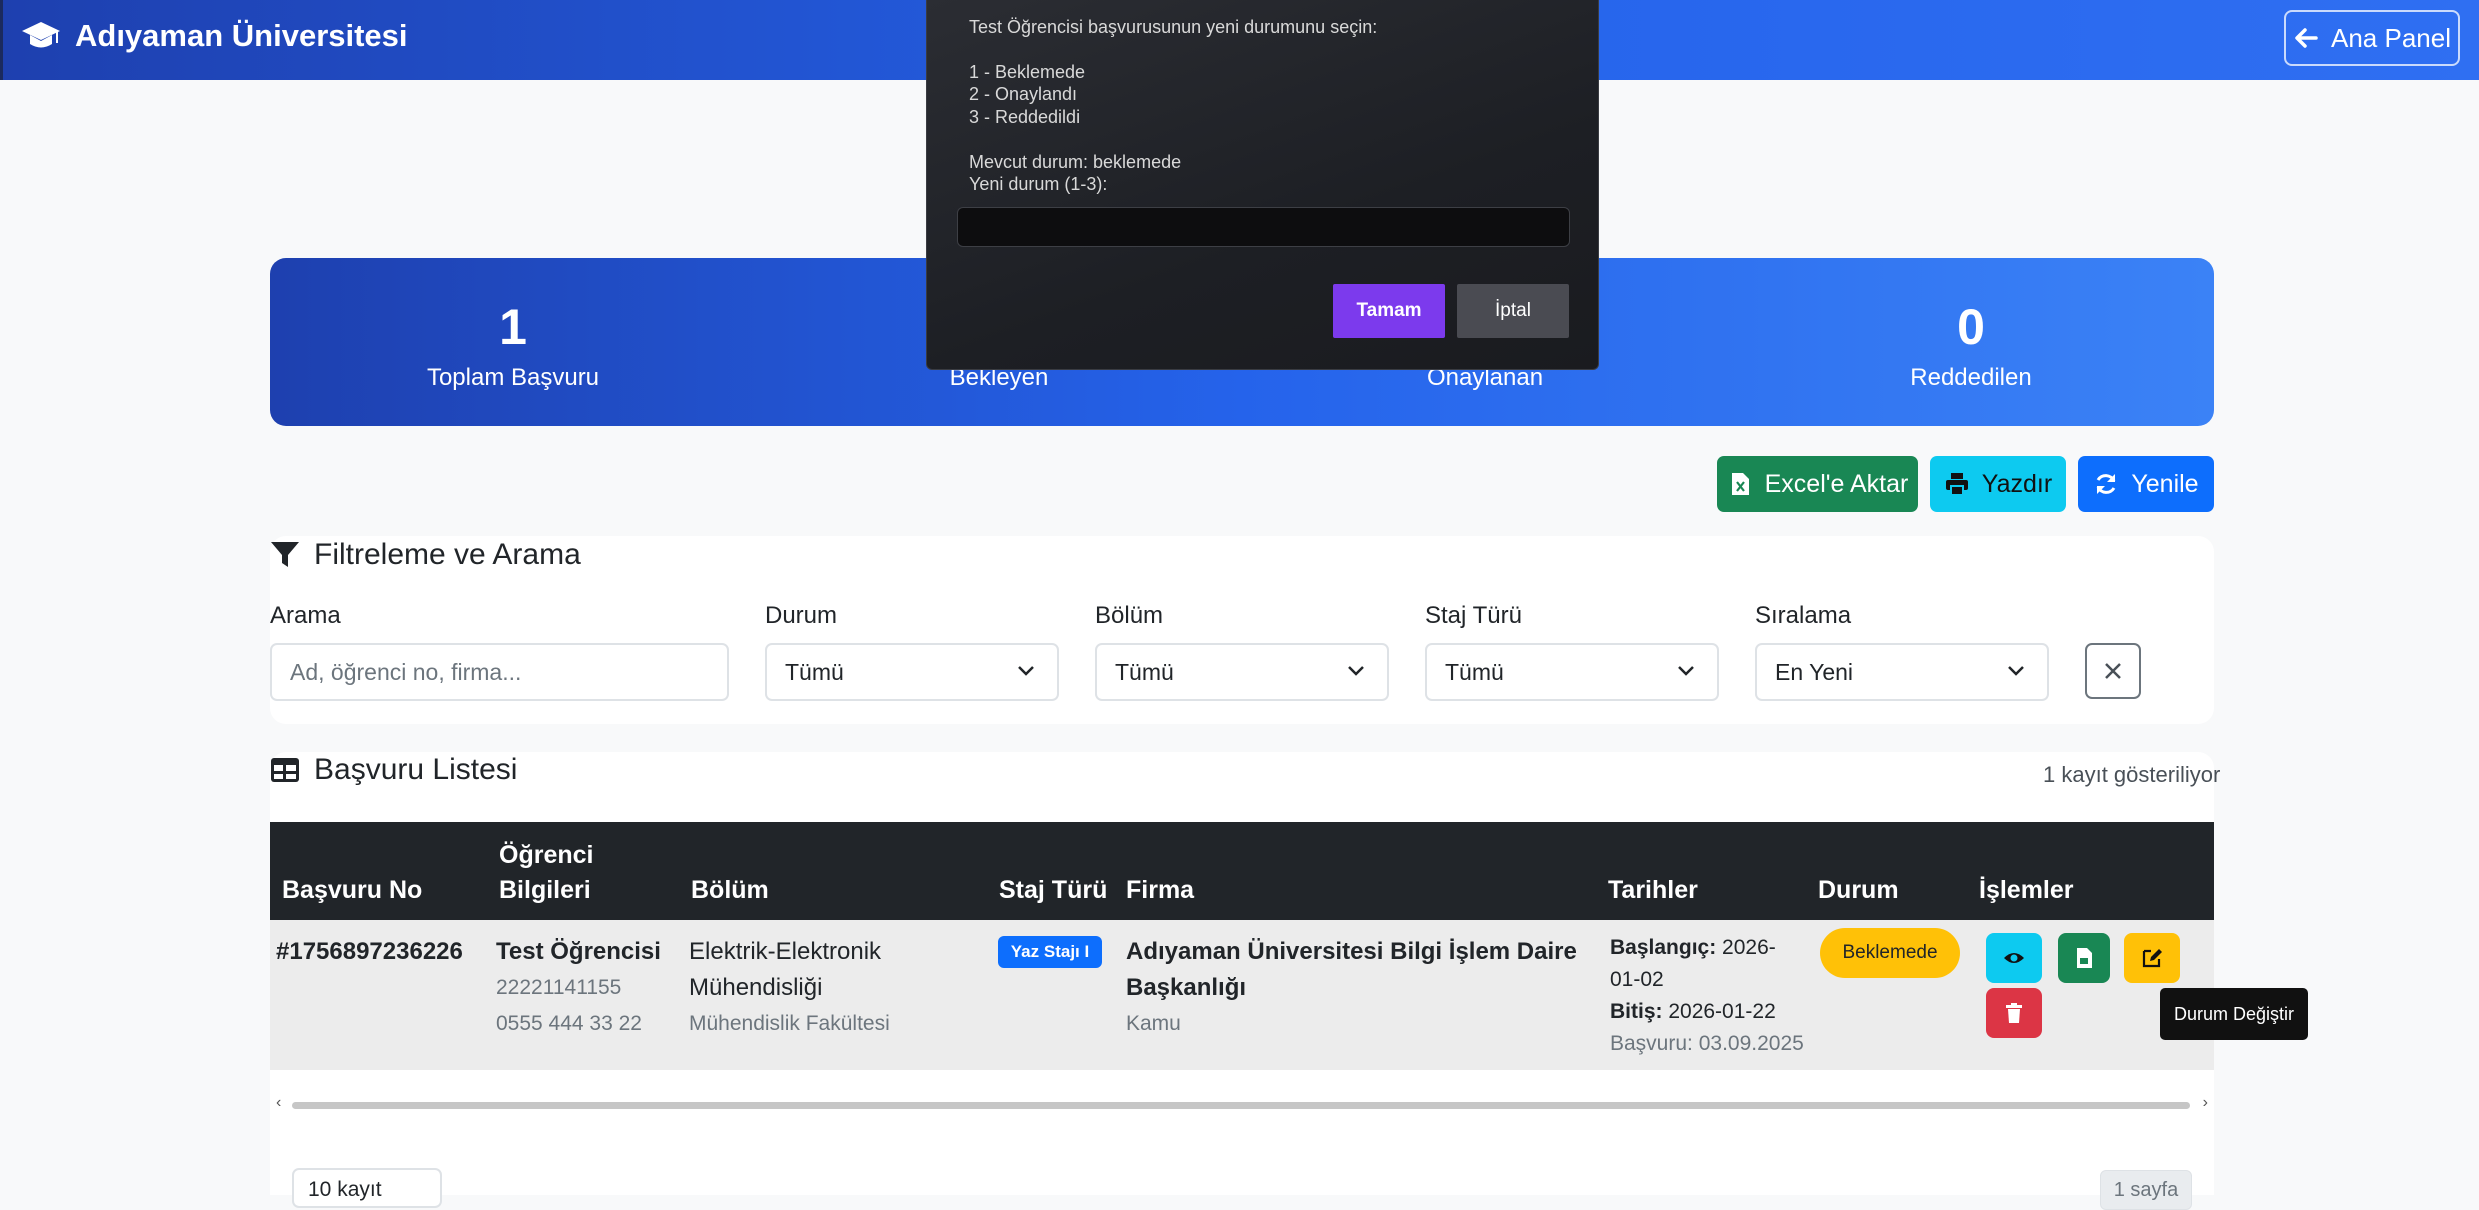 The height and width of the screenshot is (1210, 2479). Describe the element at coordinates (278, 1103) in the screenshot. I see `scroll-left-icon: ‹` at that location.